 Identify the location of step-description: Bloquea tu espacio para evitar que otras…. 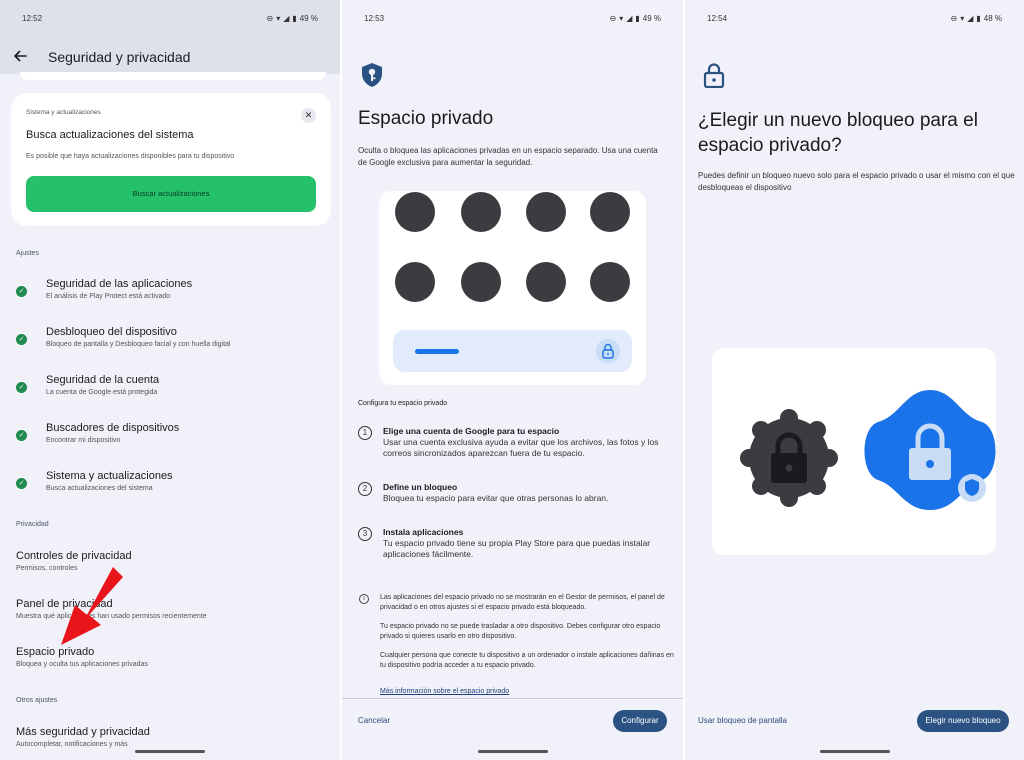
(496, 498).